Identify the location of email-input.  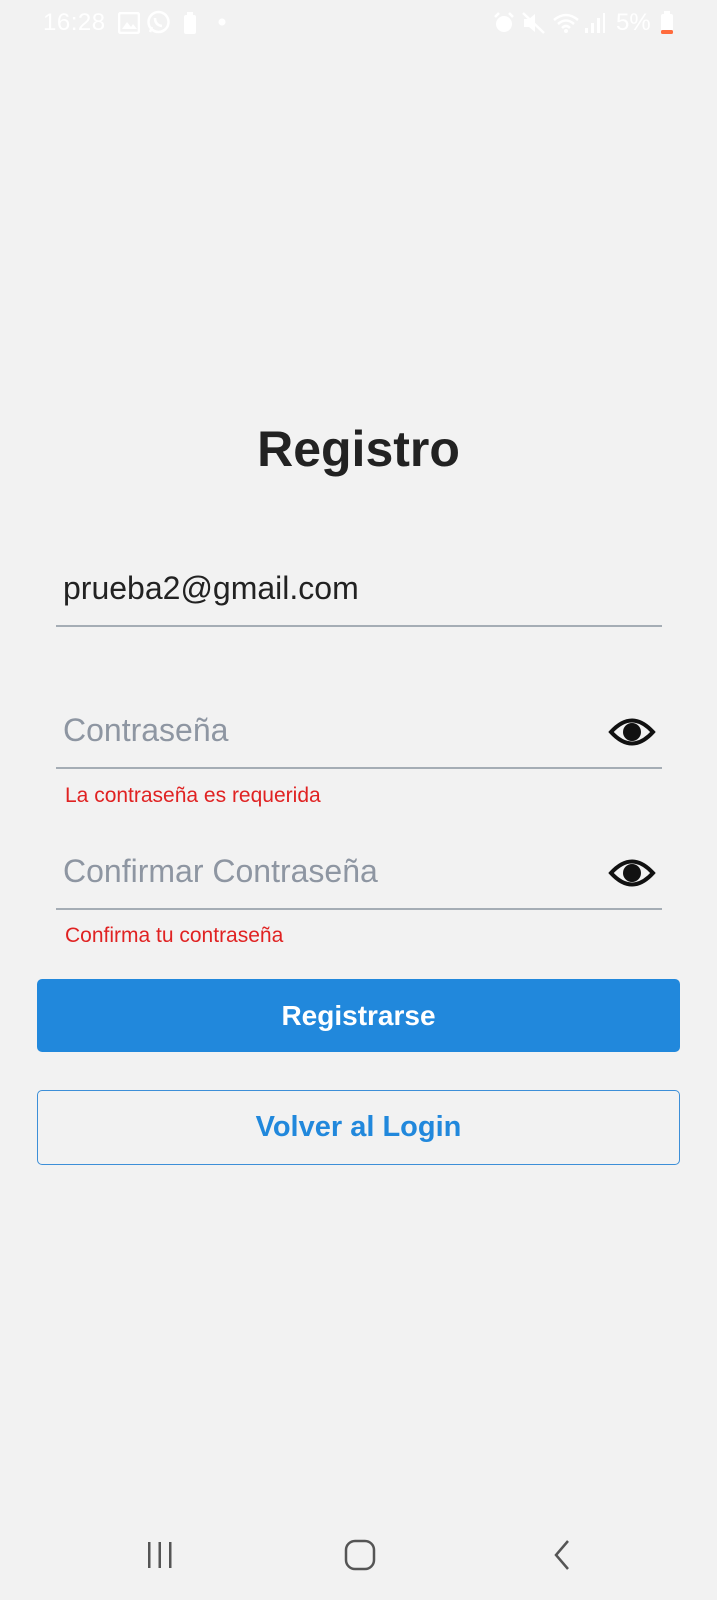
(323, 588).